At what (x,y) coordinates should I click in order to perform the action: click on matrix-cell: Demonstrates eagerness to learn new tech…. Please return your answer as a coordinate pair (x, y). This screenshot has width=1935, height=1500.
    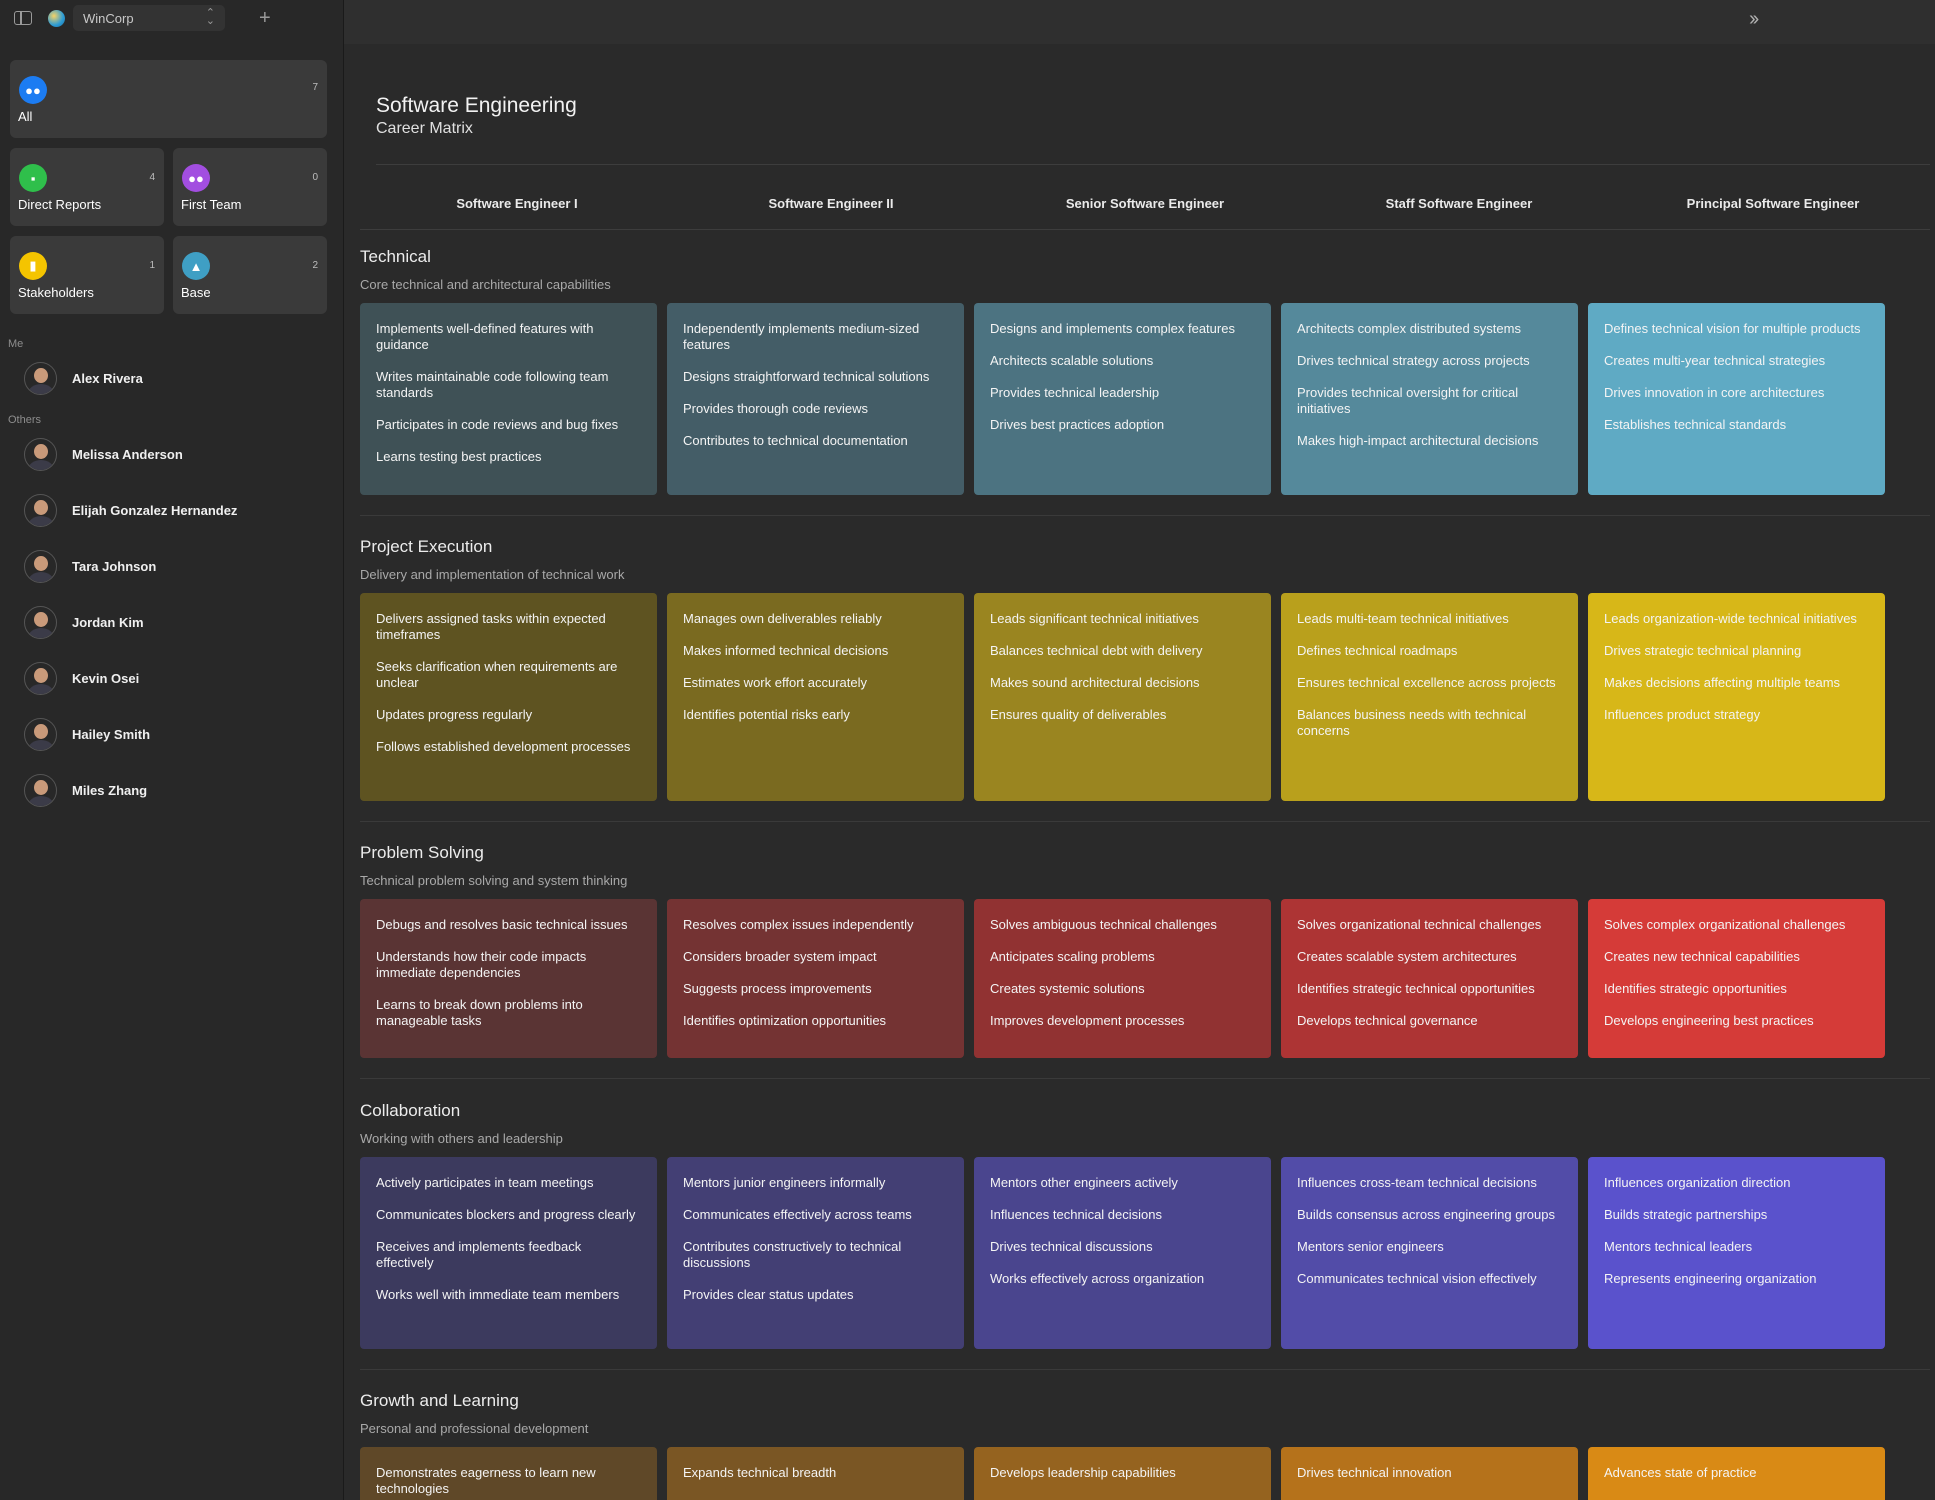
    Looking at the image, I should click on (508, 1473).